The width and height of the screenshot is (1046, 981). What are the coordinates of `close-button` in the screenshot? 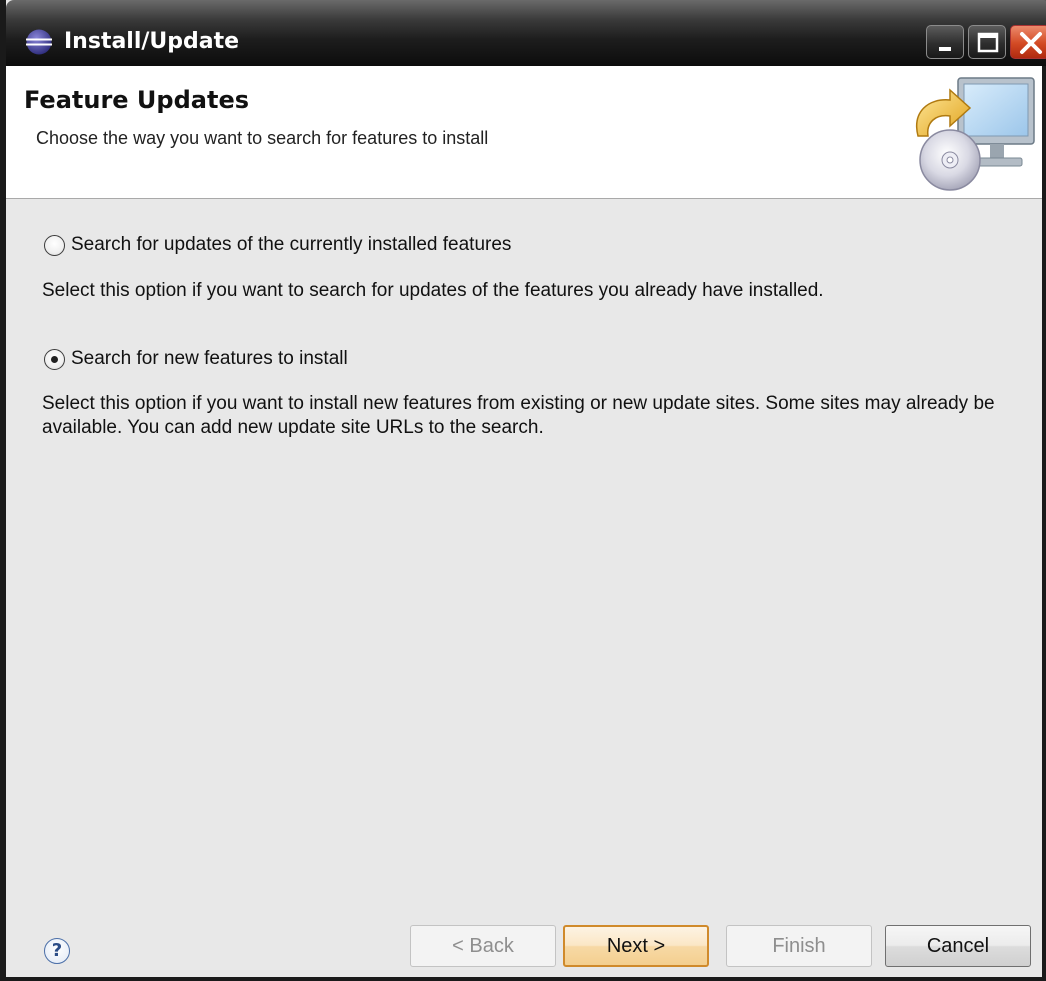 It's located at (1028, 42).